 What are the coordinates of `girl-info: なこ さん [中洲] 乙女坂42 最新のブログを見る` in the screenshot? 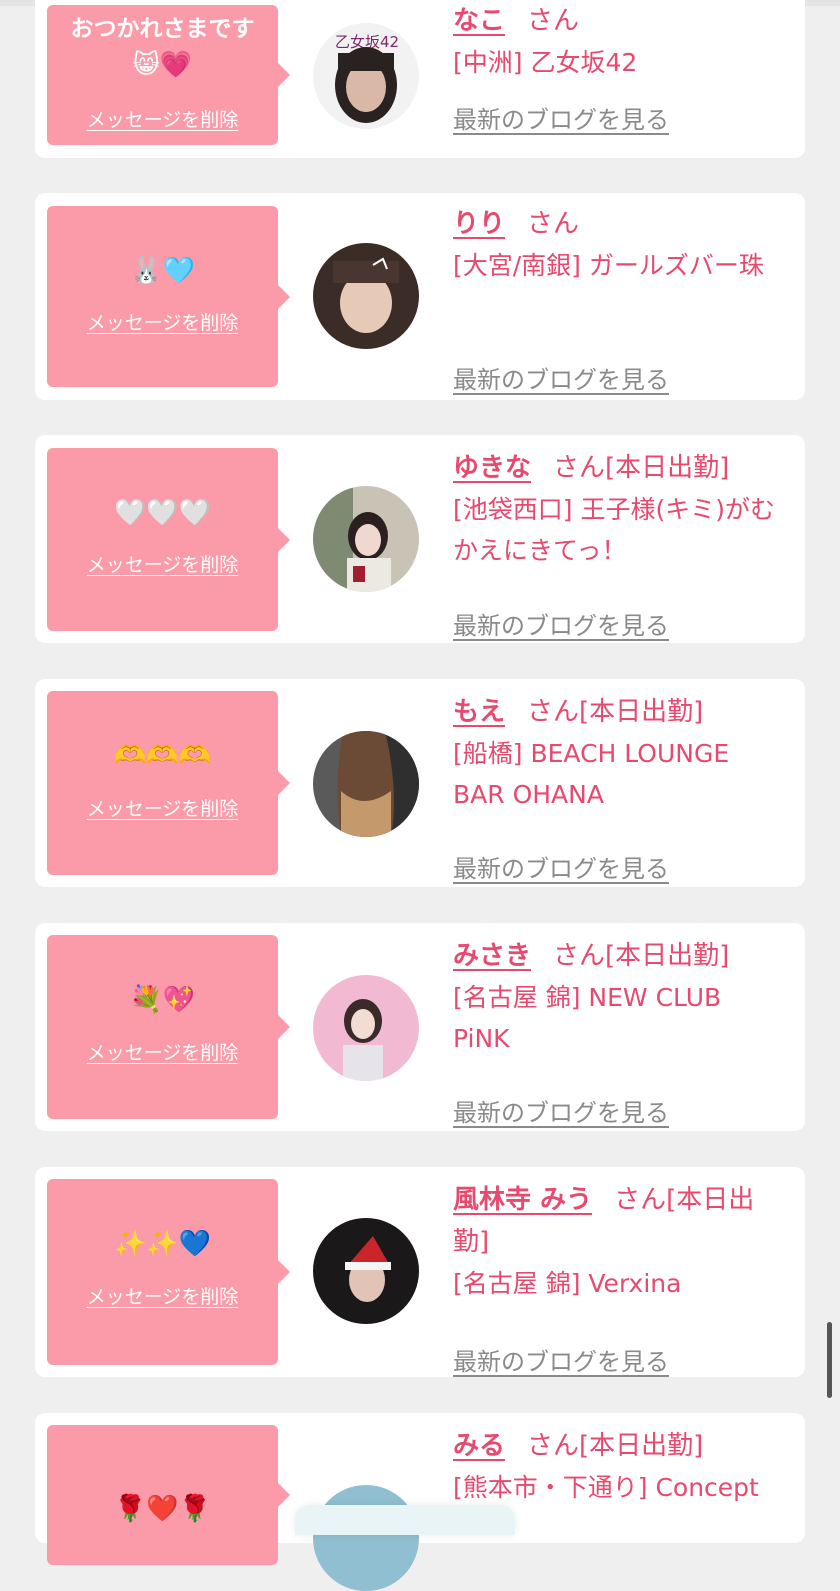 It's located at (618, 67).